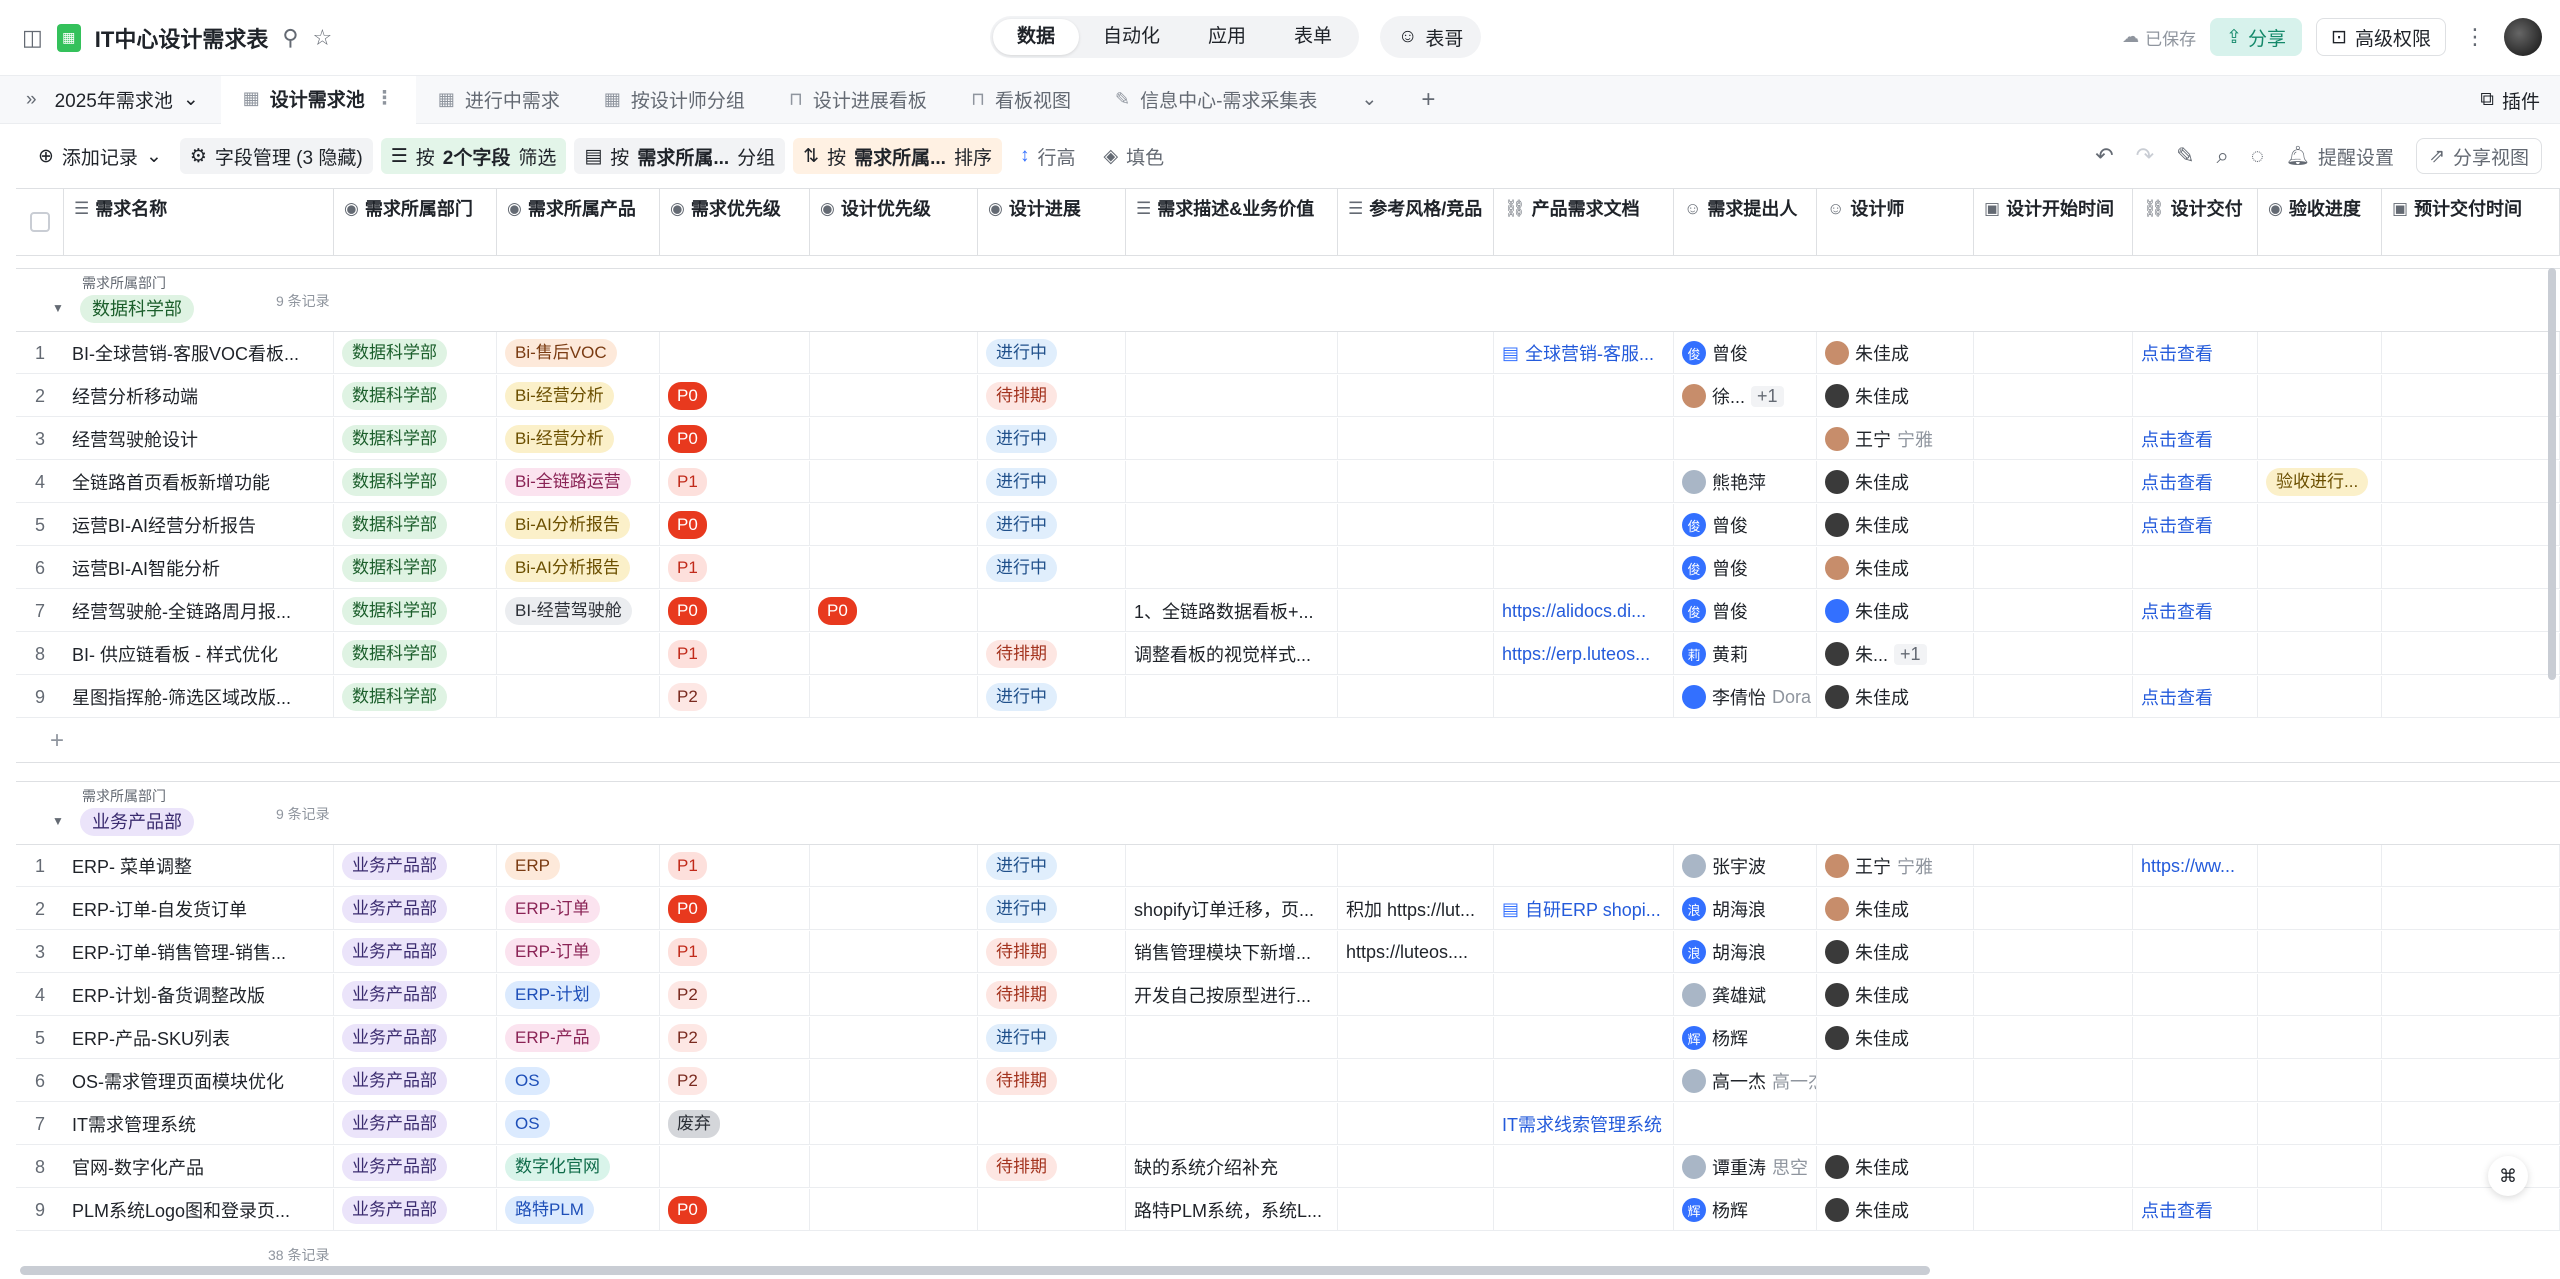 This screenshot has height=1279, width=2560. Describe the element at coordinates (499, 100) in the screenshot. I see `tab-in-progress: ▦ 进行中需求` at that location.